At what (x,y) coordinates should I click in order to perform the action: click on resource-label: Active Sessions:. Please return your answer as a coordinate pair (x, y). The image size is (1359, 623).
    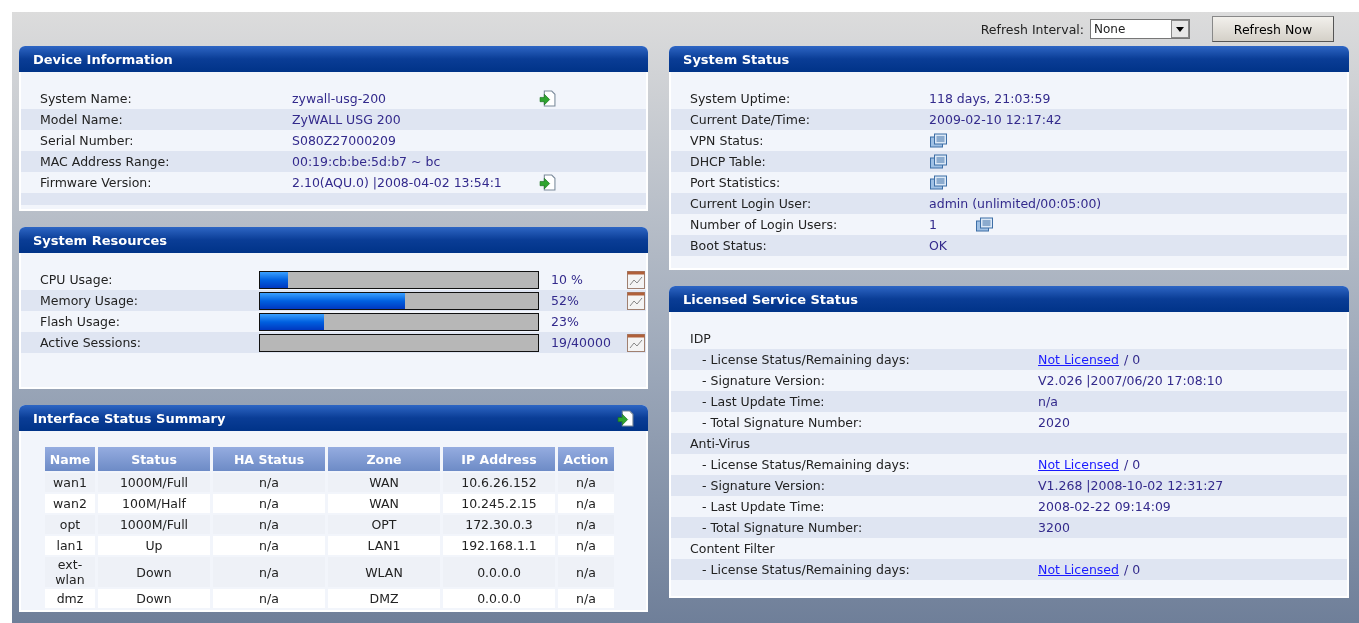
    Looking at the image, I should click on (91, 342).